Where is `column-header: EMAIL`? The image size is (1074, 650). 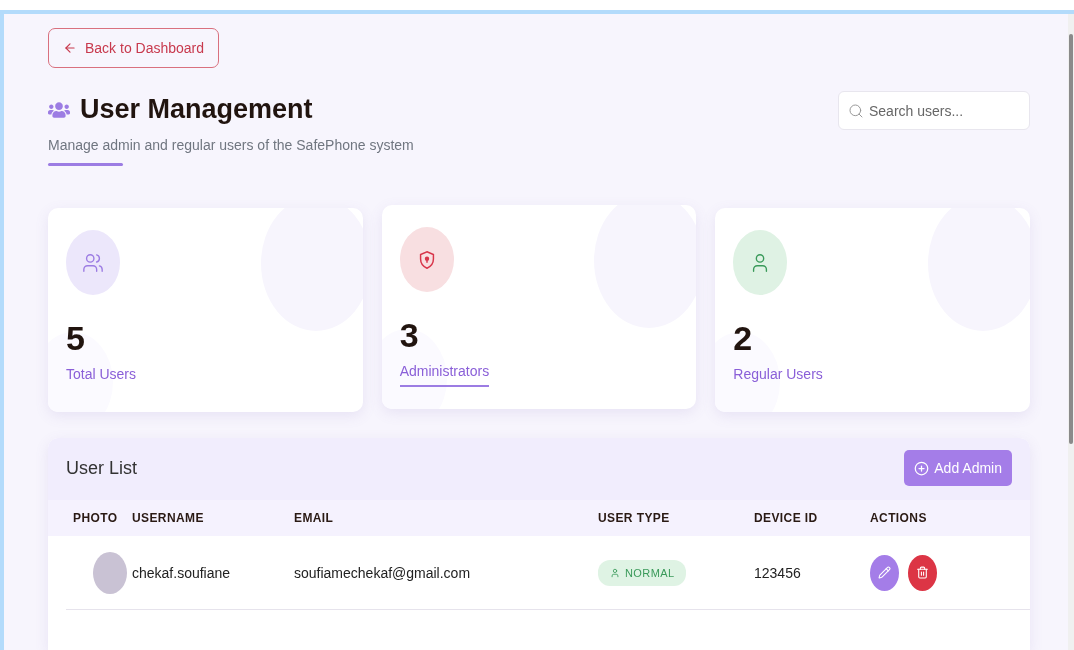 column-header: EMAIL is located at coordinates (446, 518).